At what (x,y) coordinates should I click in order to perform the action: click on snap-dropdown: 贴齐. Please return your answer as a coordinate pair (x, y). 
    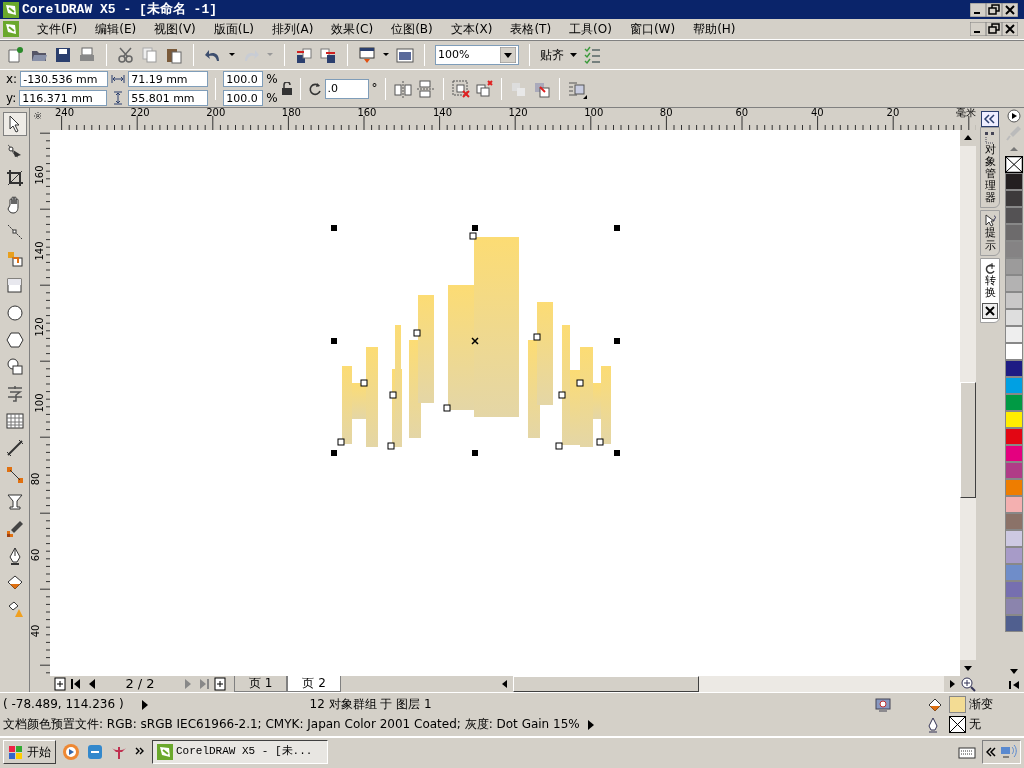
    Looking at the image, I should click on (558, 55).